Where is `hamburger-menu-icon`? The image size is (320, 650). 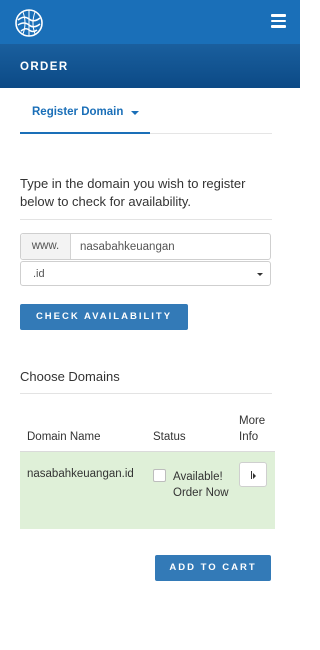
hamburger-menu-icon is located at coordinates (278, 21).